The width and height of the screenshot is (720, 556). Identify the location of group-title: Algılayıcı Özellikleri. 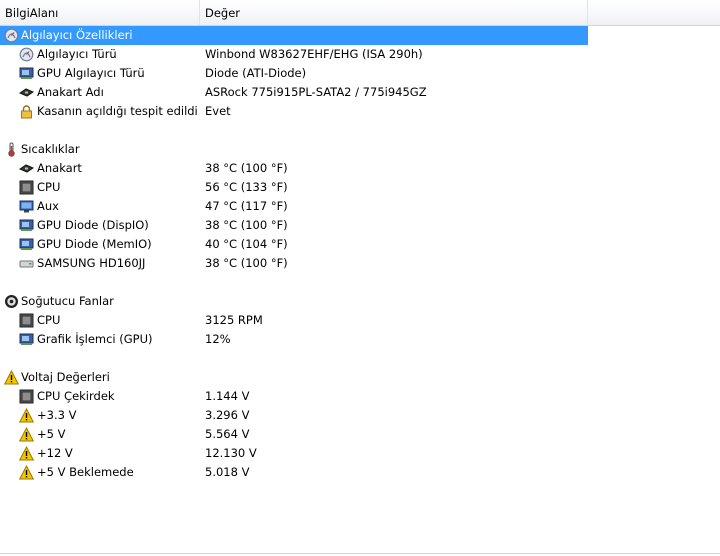
(77, 35).